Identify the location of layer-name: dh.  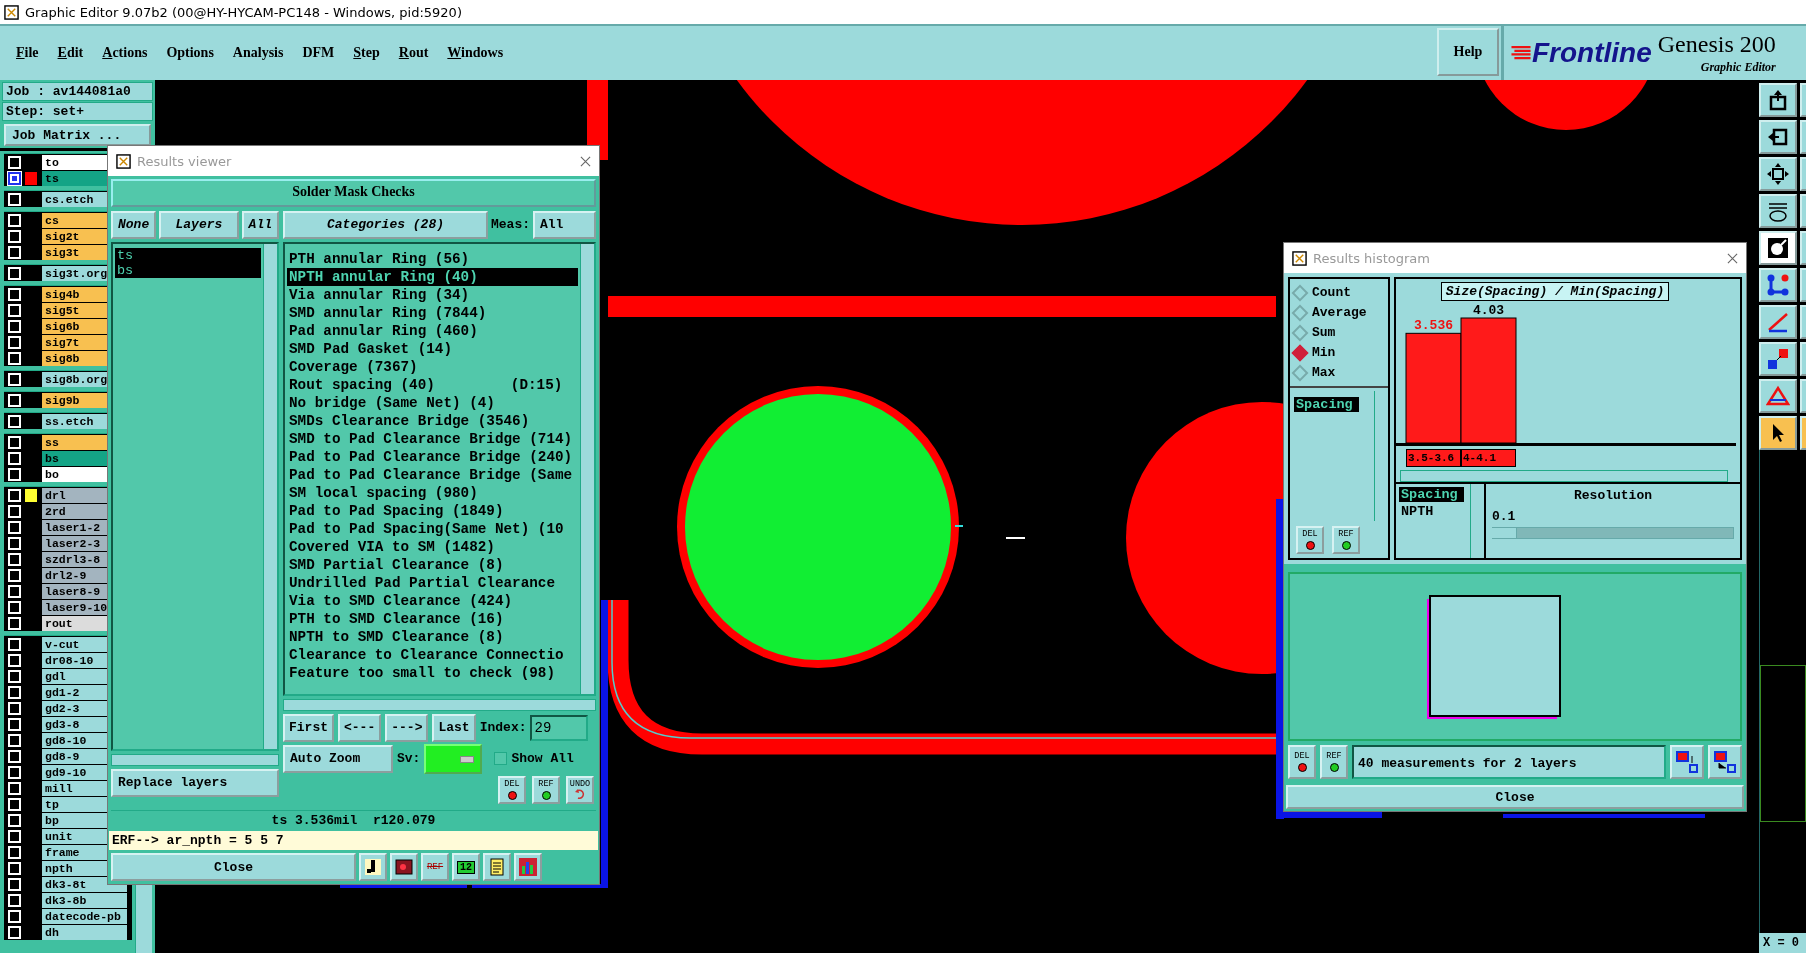
(84, 932).